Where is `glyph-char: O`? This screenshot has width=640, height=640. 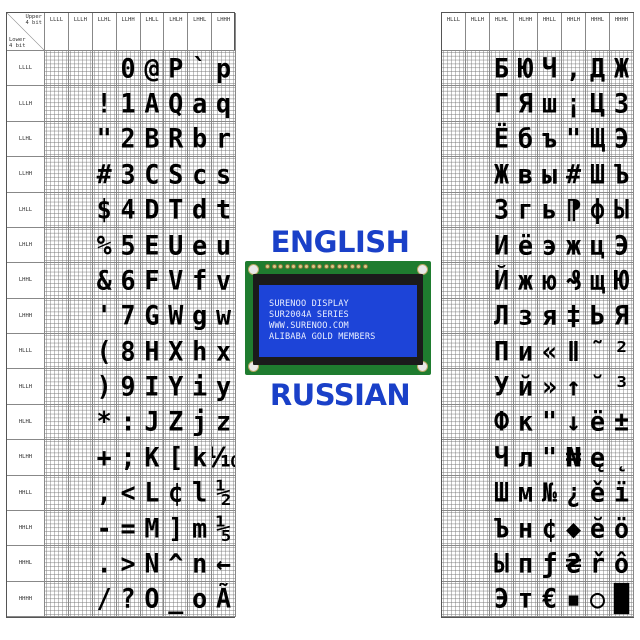 glyph-char: O is located at coordinates (152, 599).